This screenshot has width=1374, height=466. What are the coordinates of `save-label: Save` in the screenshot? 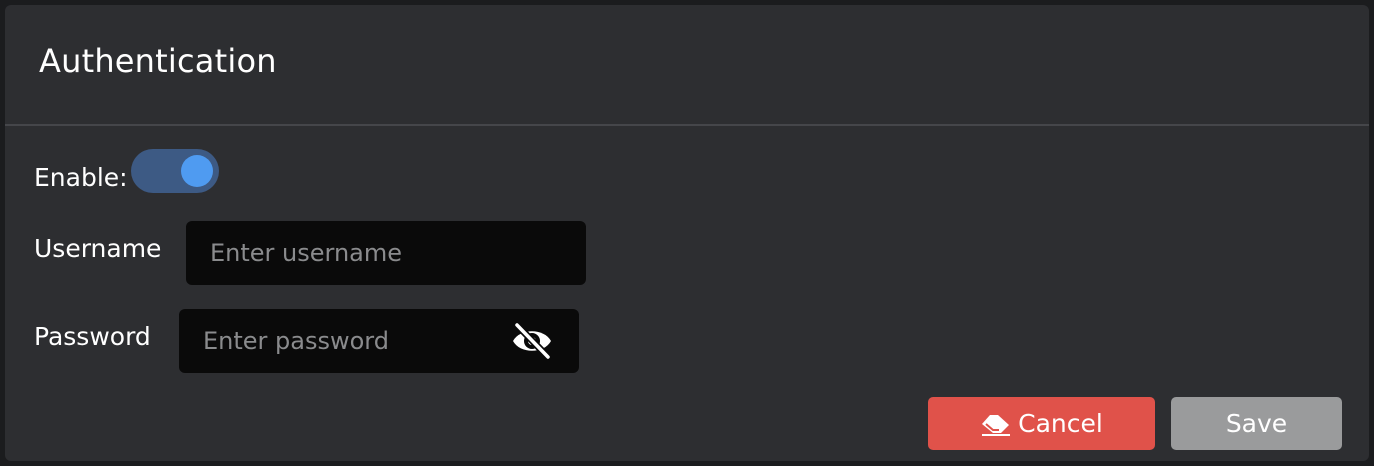 It's located at (1256, 423).